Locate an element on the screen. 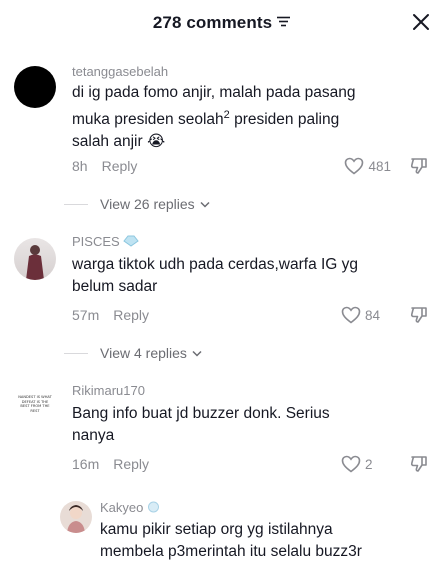 This screenshot has height=573, width=443. comment-username: Kakyeo is located at coordinates (130, 507).